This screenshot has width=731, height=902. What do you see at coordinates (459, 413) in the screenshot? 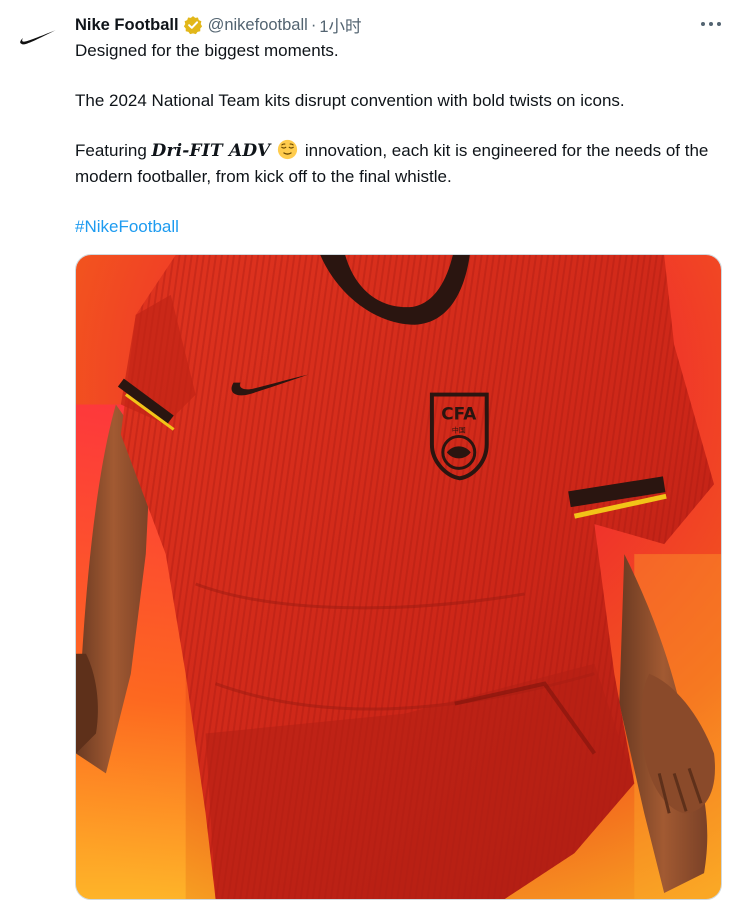
I see `crest-text: CFA` at bounding box center [459, 413].